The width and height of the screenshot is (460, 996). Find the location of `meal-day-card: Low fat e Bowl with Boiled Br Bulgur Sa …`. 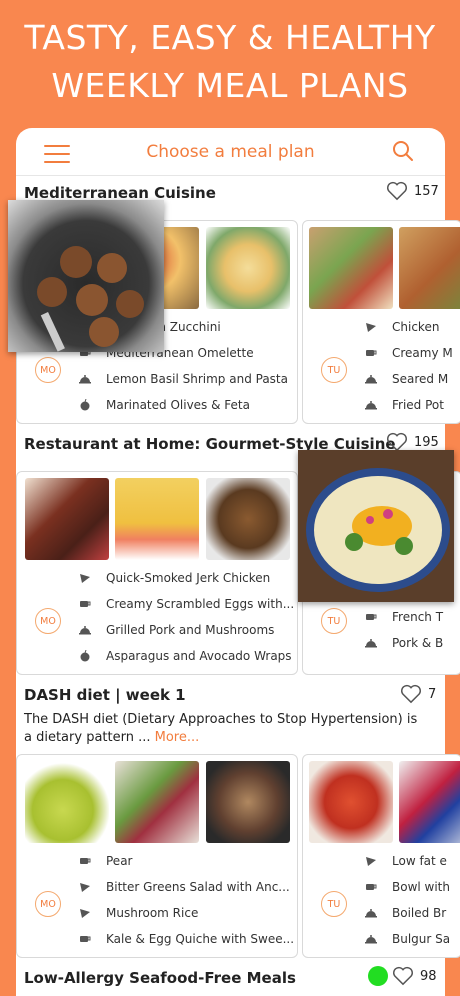

meal-day-card: Low fat e Bowl with Boiled Br Bulgur Sa … is located at coordinates (381, 856).